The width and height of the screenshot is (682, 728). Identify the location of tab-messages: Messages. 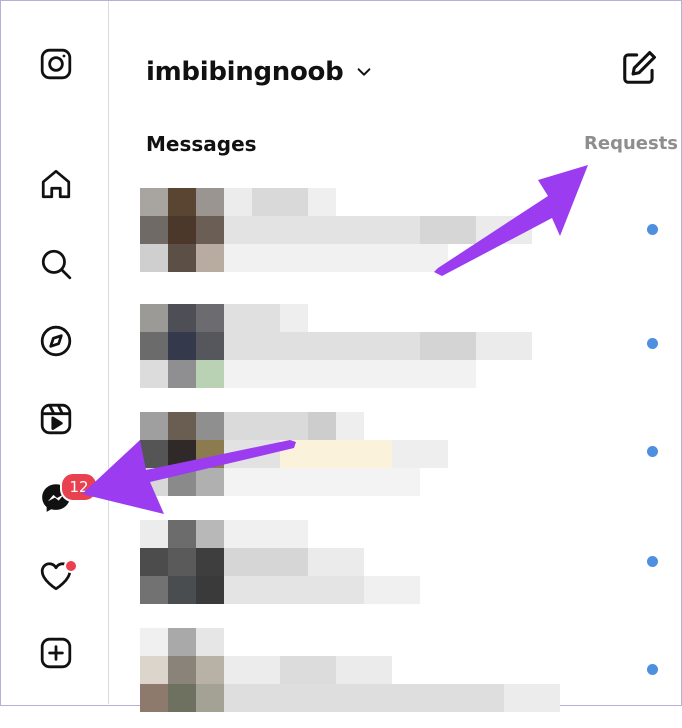
(201, 144).